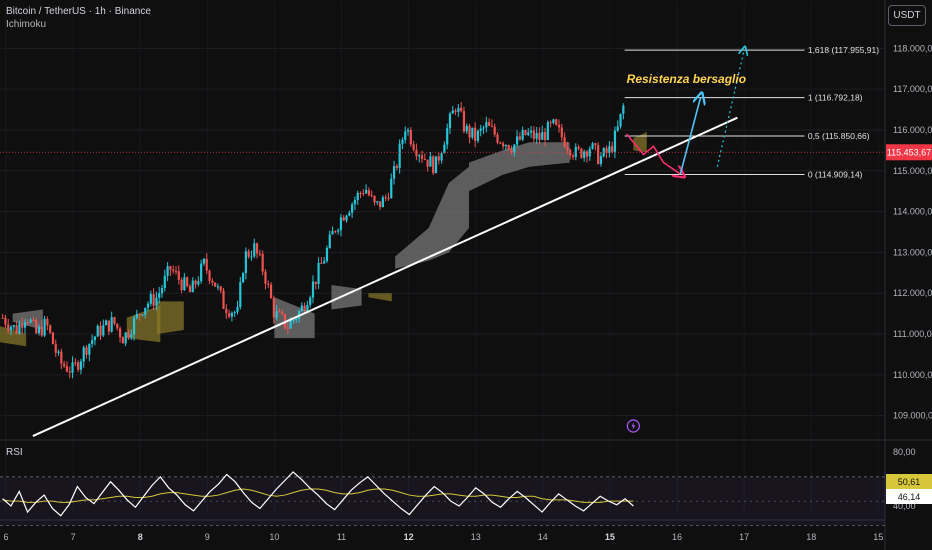 This screenshot has height=550, width=932. I want to click on price-tick-label: 118.000,00, so click(912, 48).